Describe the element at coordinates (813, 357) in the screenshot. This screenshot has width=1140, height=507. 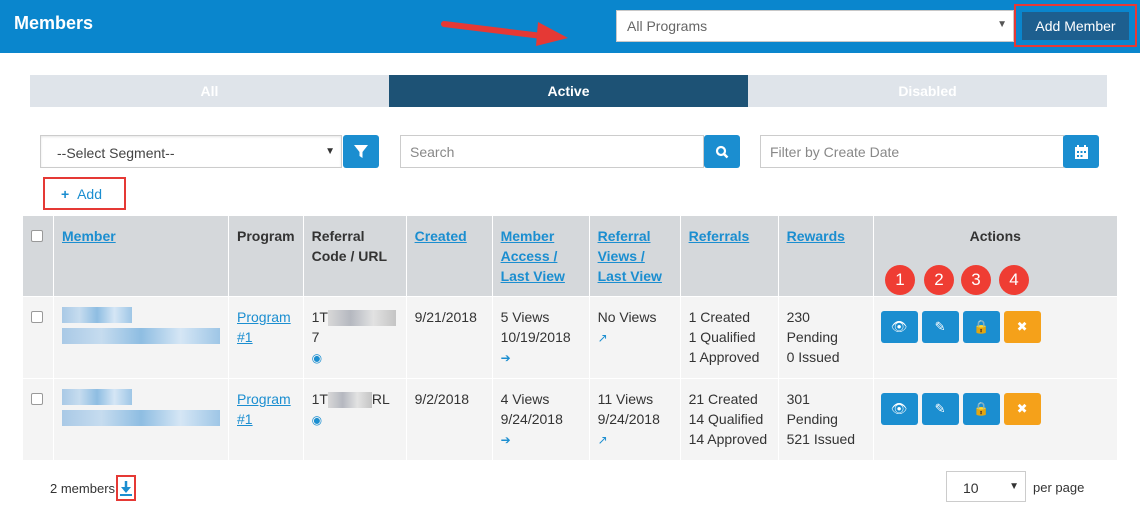
I see `rewards-issued: 0 Issued` at that location.